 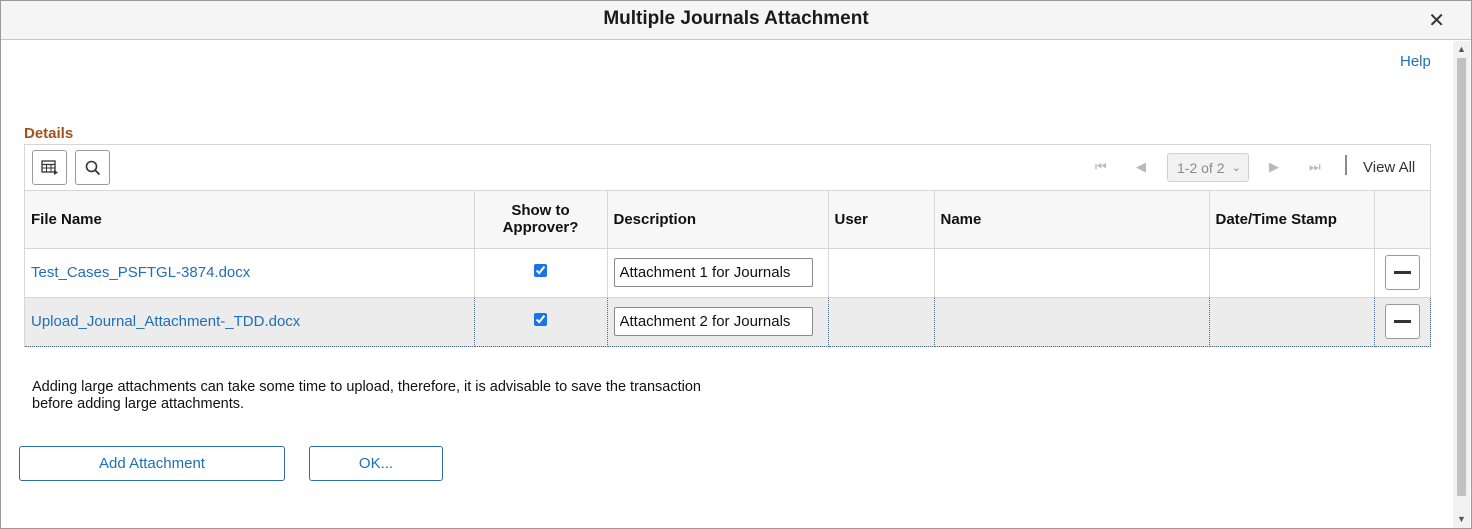 I want to click on datetime-header: Date/Time Stamp, so click(x=1292, y=220).